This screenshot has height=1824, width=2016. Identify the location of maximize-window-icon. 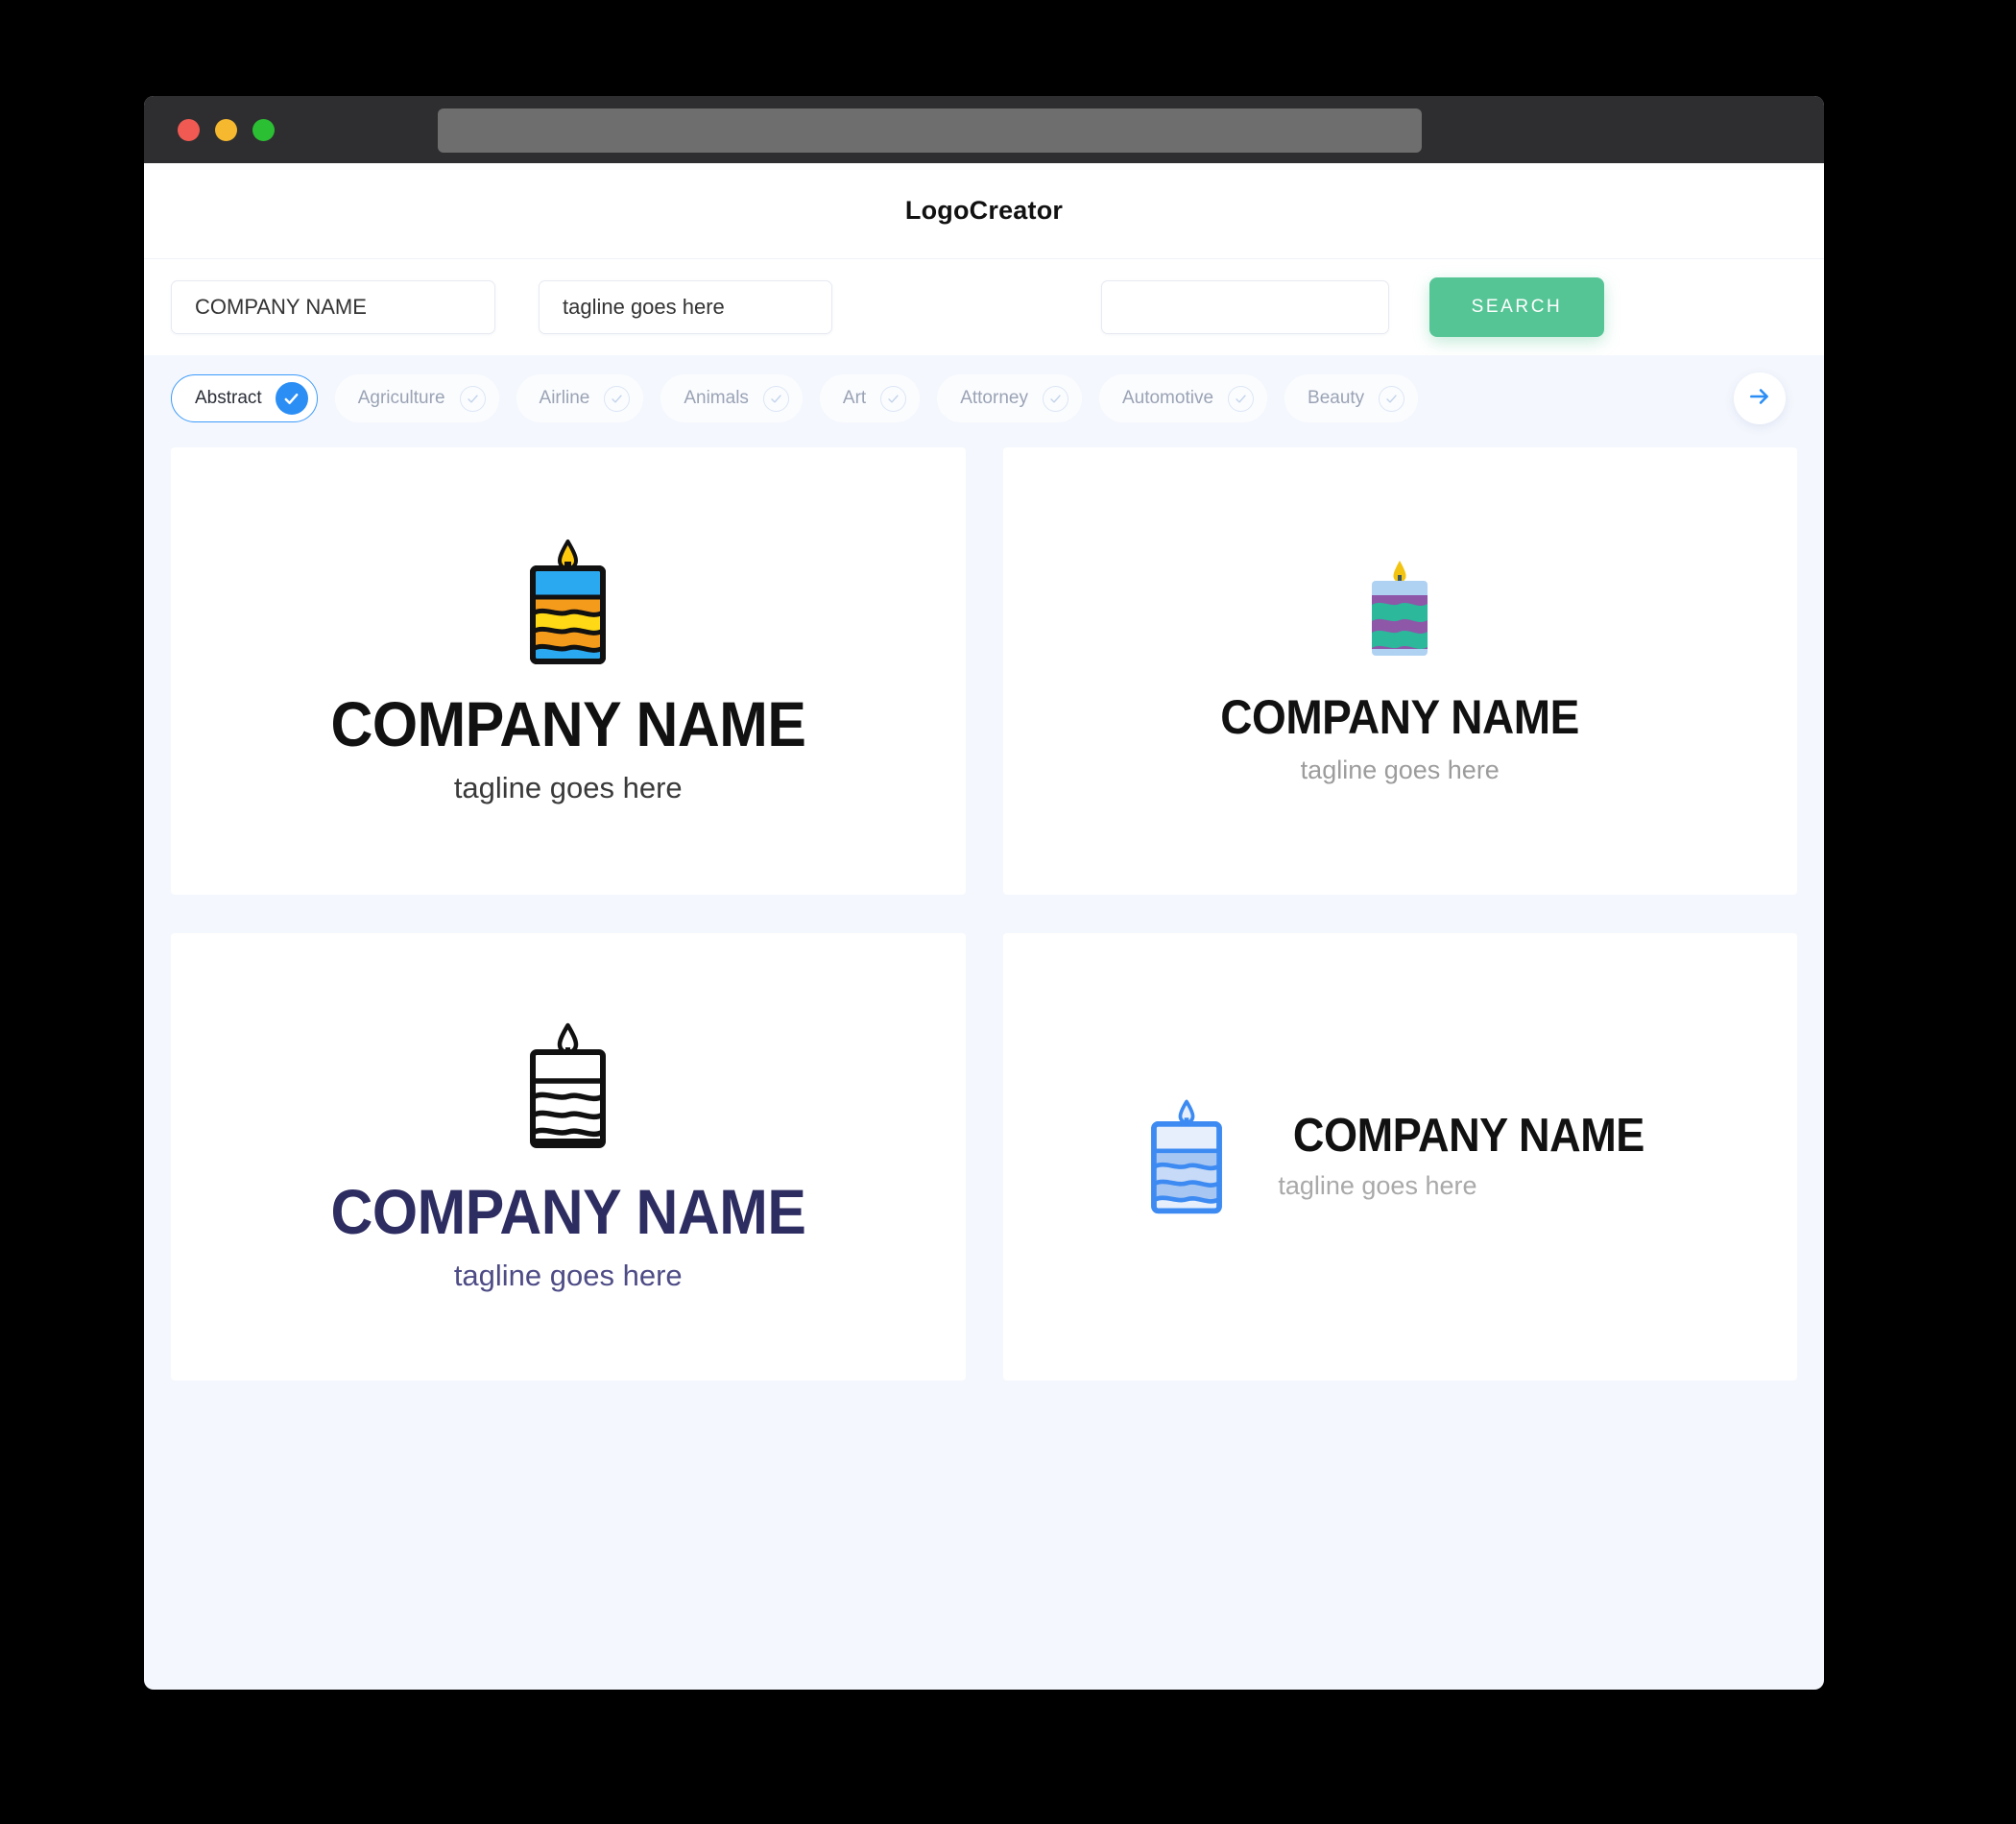
(263, 129).